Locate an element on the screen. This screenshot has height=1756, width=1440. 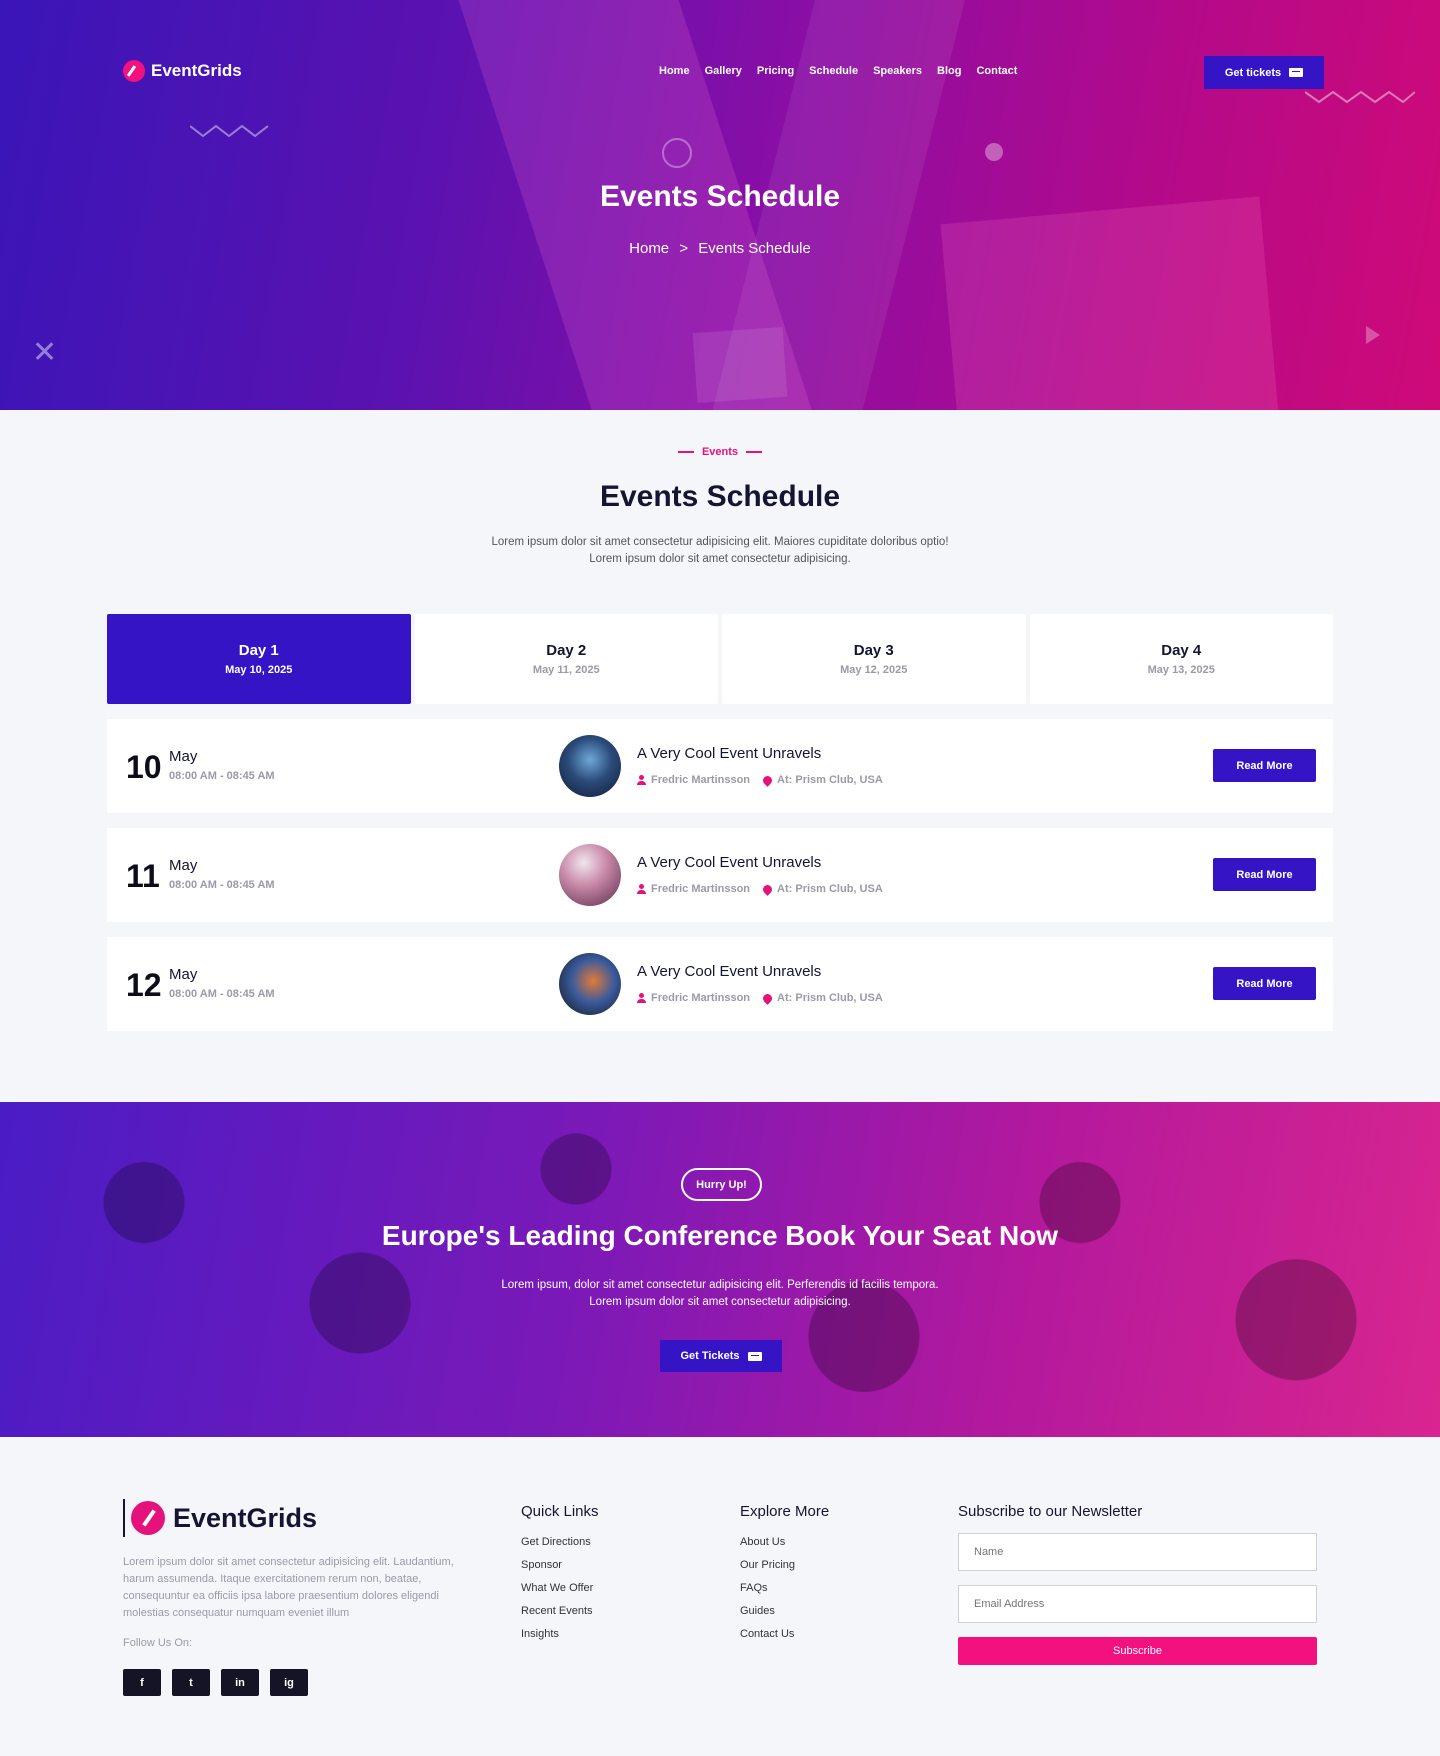
nav-contact: Contact is located at coordinates (996, 71).